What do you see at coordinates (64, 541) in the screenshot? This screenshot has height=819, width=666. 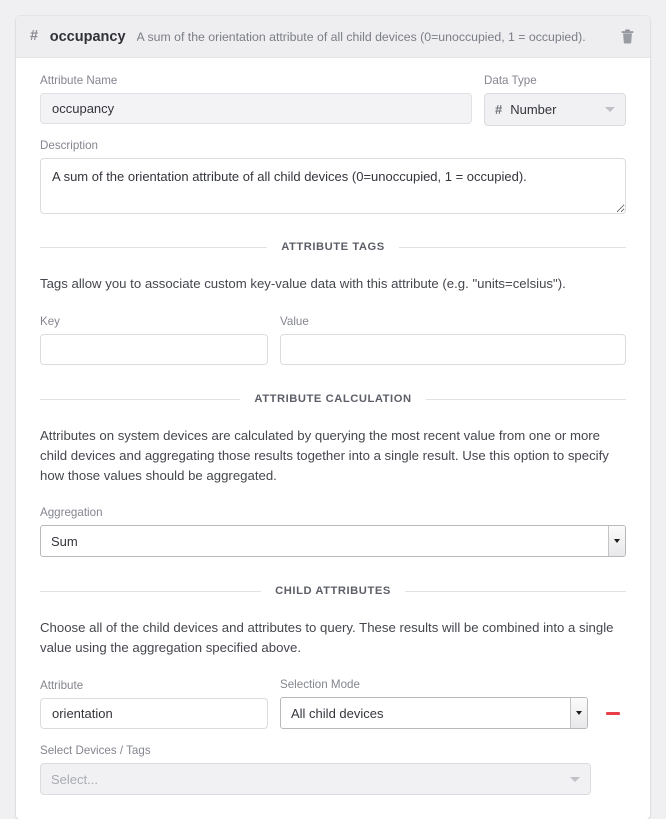 I see `aggregation-value: Sum` at bounding box center [64, 541].